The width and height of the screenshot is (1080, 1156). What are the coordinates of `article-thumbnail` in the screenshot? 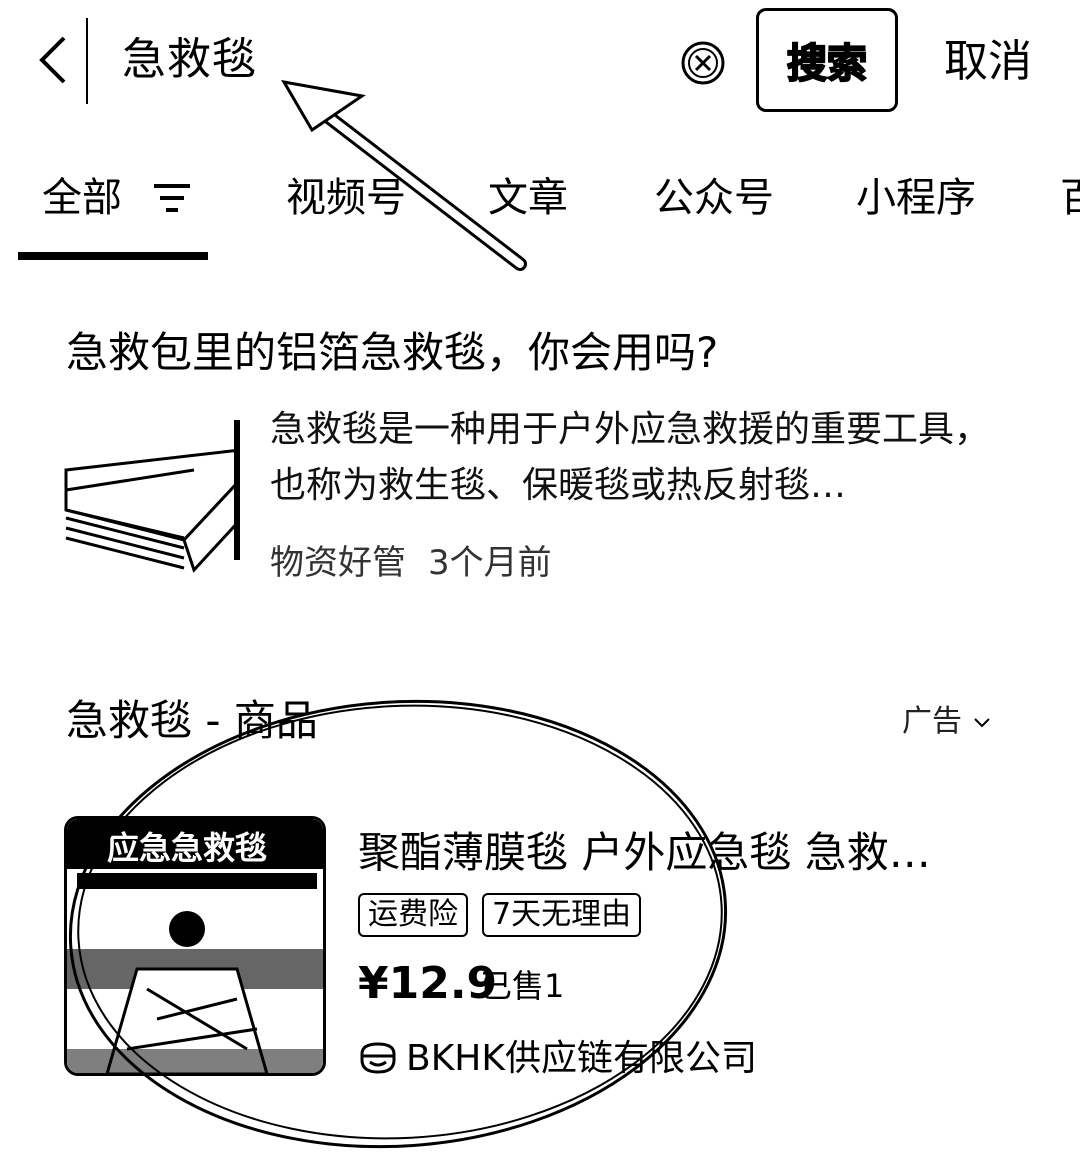 It's located at (153, 494).